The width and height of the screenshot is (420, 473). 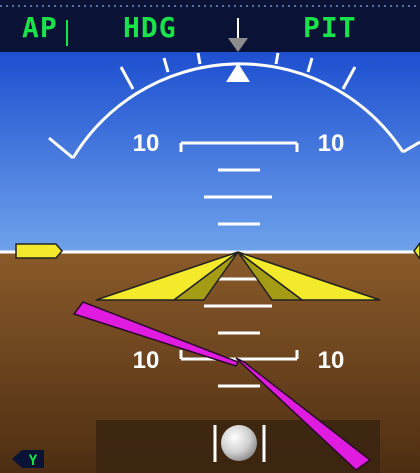 What do you see at coordinates (239, 443) in the screenshot?
I see `slip-skid-ball-icon` at bounding box center [239, 443].